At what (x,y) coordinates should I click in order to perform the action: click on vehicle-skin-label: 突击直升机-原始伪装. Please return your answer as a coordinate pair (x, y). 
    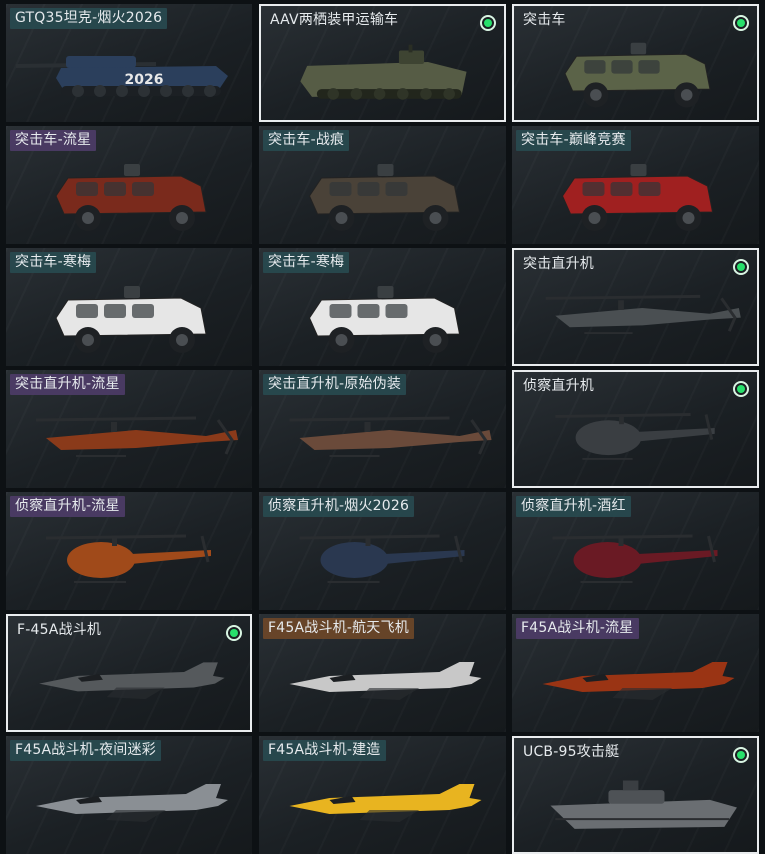
    Looking at the image, I should click on (335, 384).